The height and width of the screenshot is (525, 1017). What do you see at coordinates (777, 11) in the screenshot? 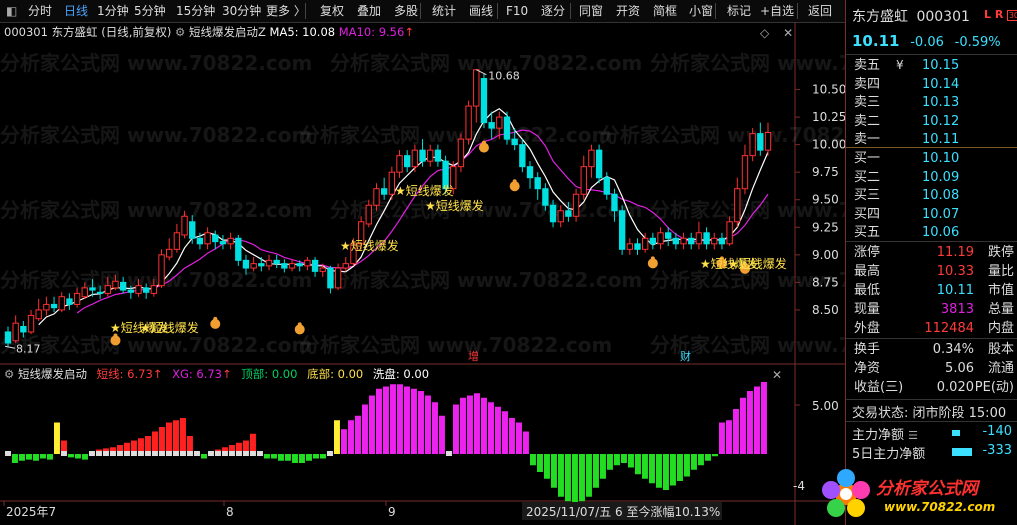
I see `toolbar-item-19: +自选` at bounding box center [777, 11].